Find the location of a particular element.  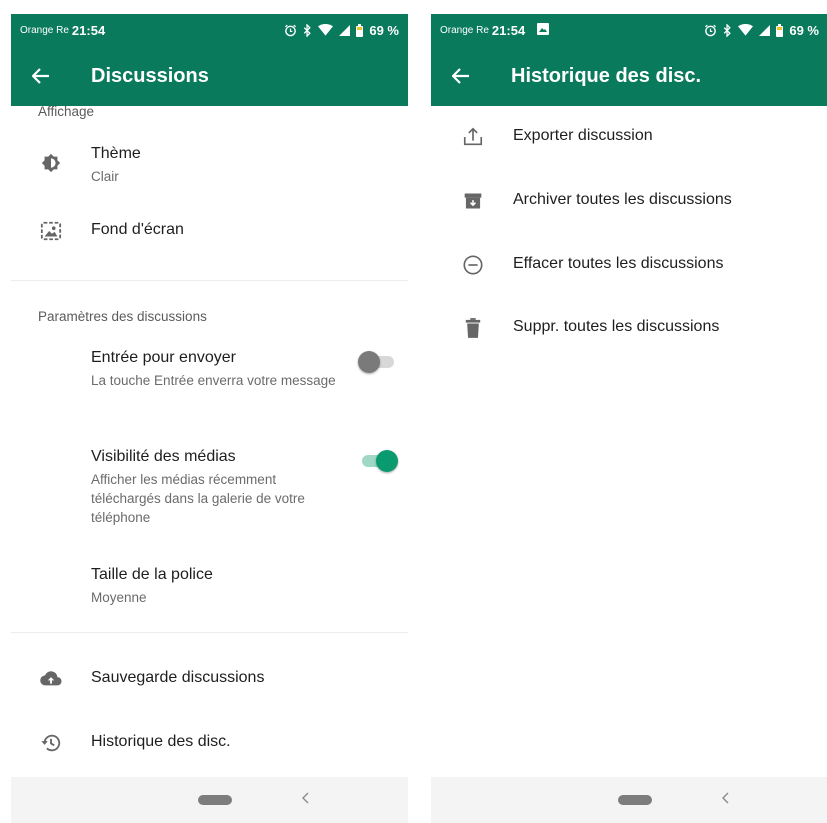

chat-backup-title: Sauvegarde discussions is located at coordinates (178, 677).